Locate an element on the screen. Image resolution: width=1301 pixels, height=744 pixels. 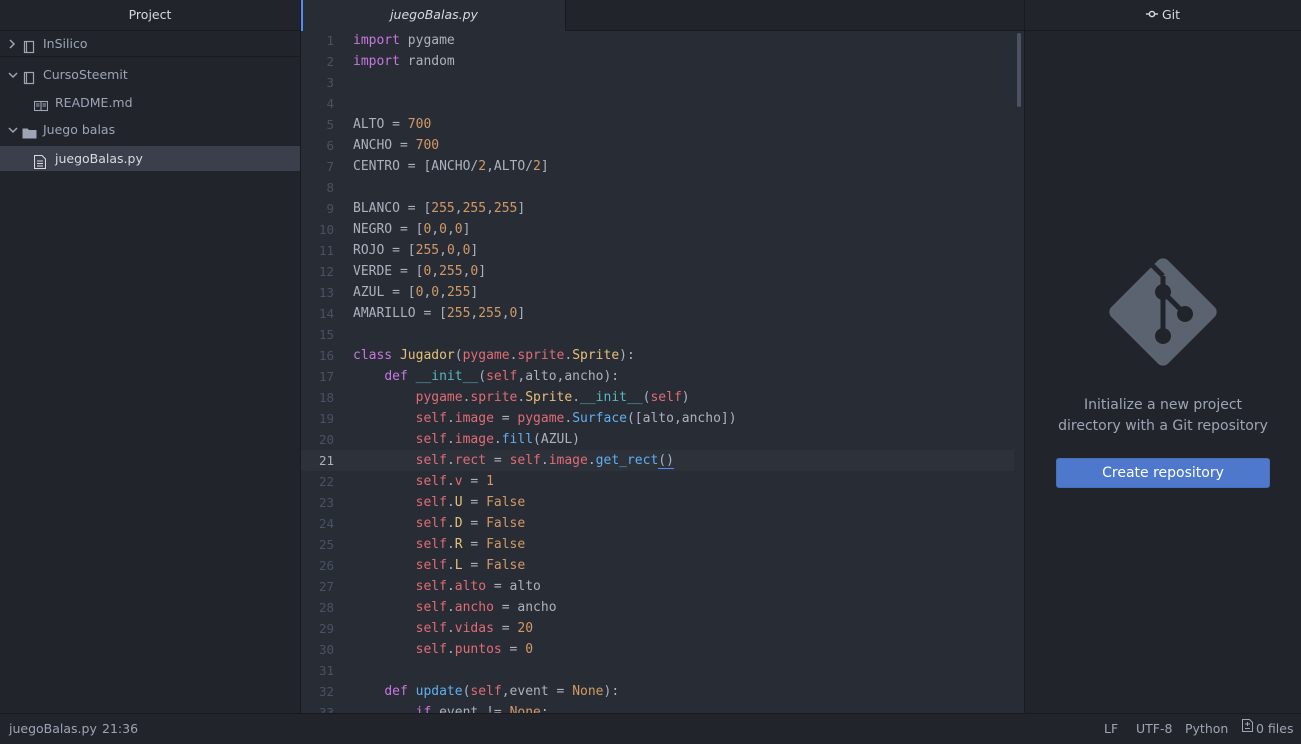
code-text: ANCHO = 700 is located at coordinates (396, 145).